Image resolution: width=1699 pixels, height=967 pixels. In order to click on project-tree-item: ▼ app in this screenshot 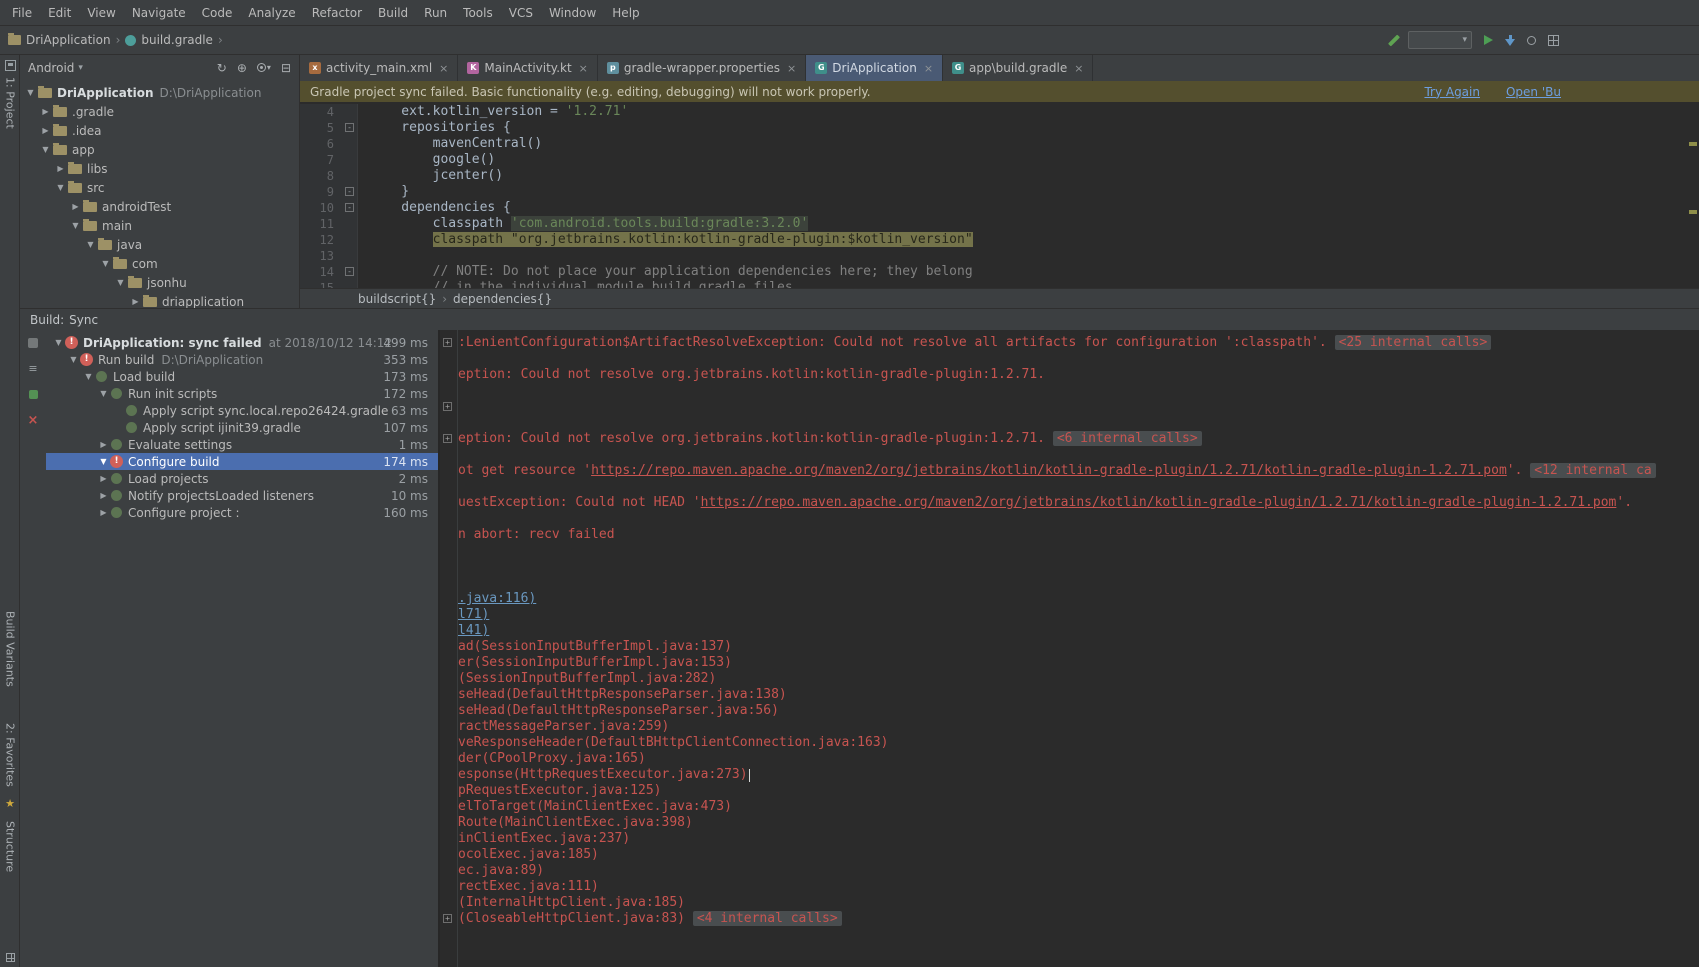, I will do `click(159, 149)`.